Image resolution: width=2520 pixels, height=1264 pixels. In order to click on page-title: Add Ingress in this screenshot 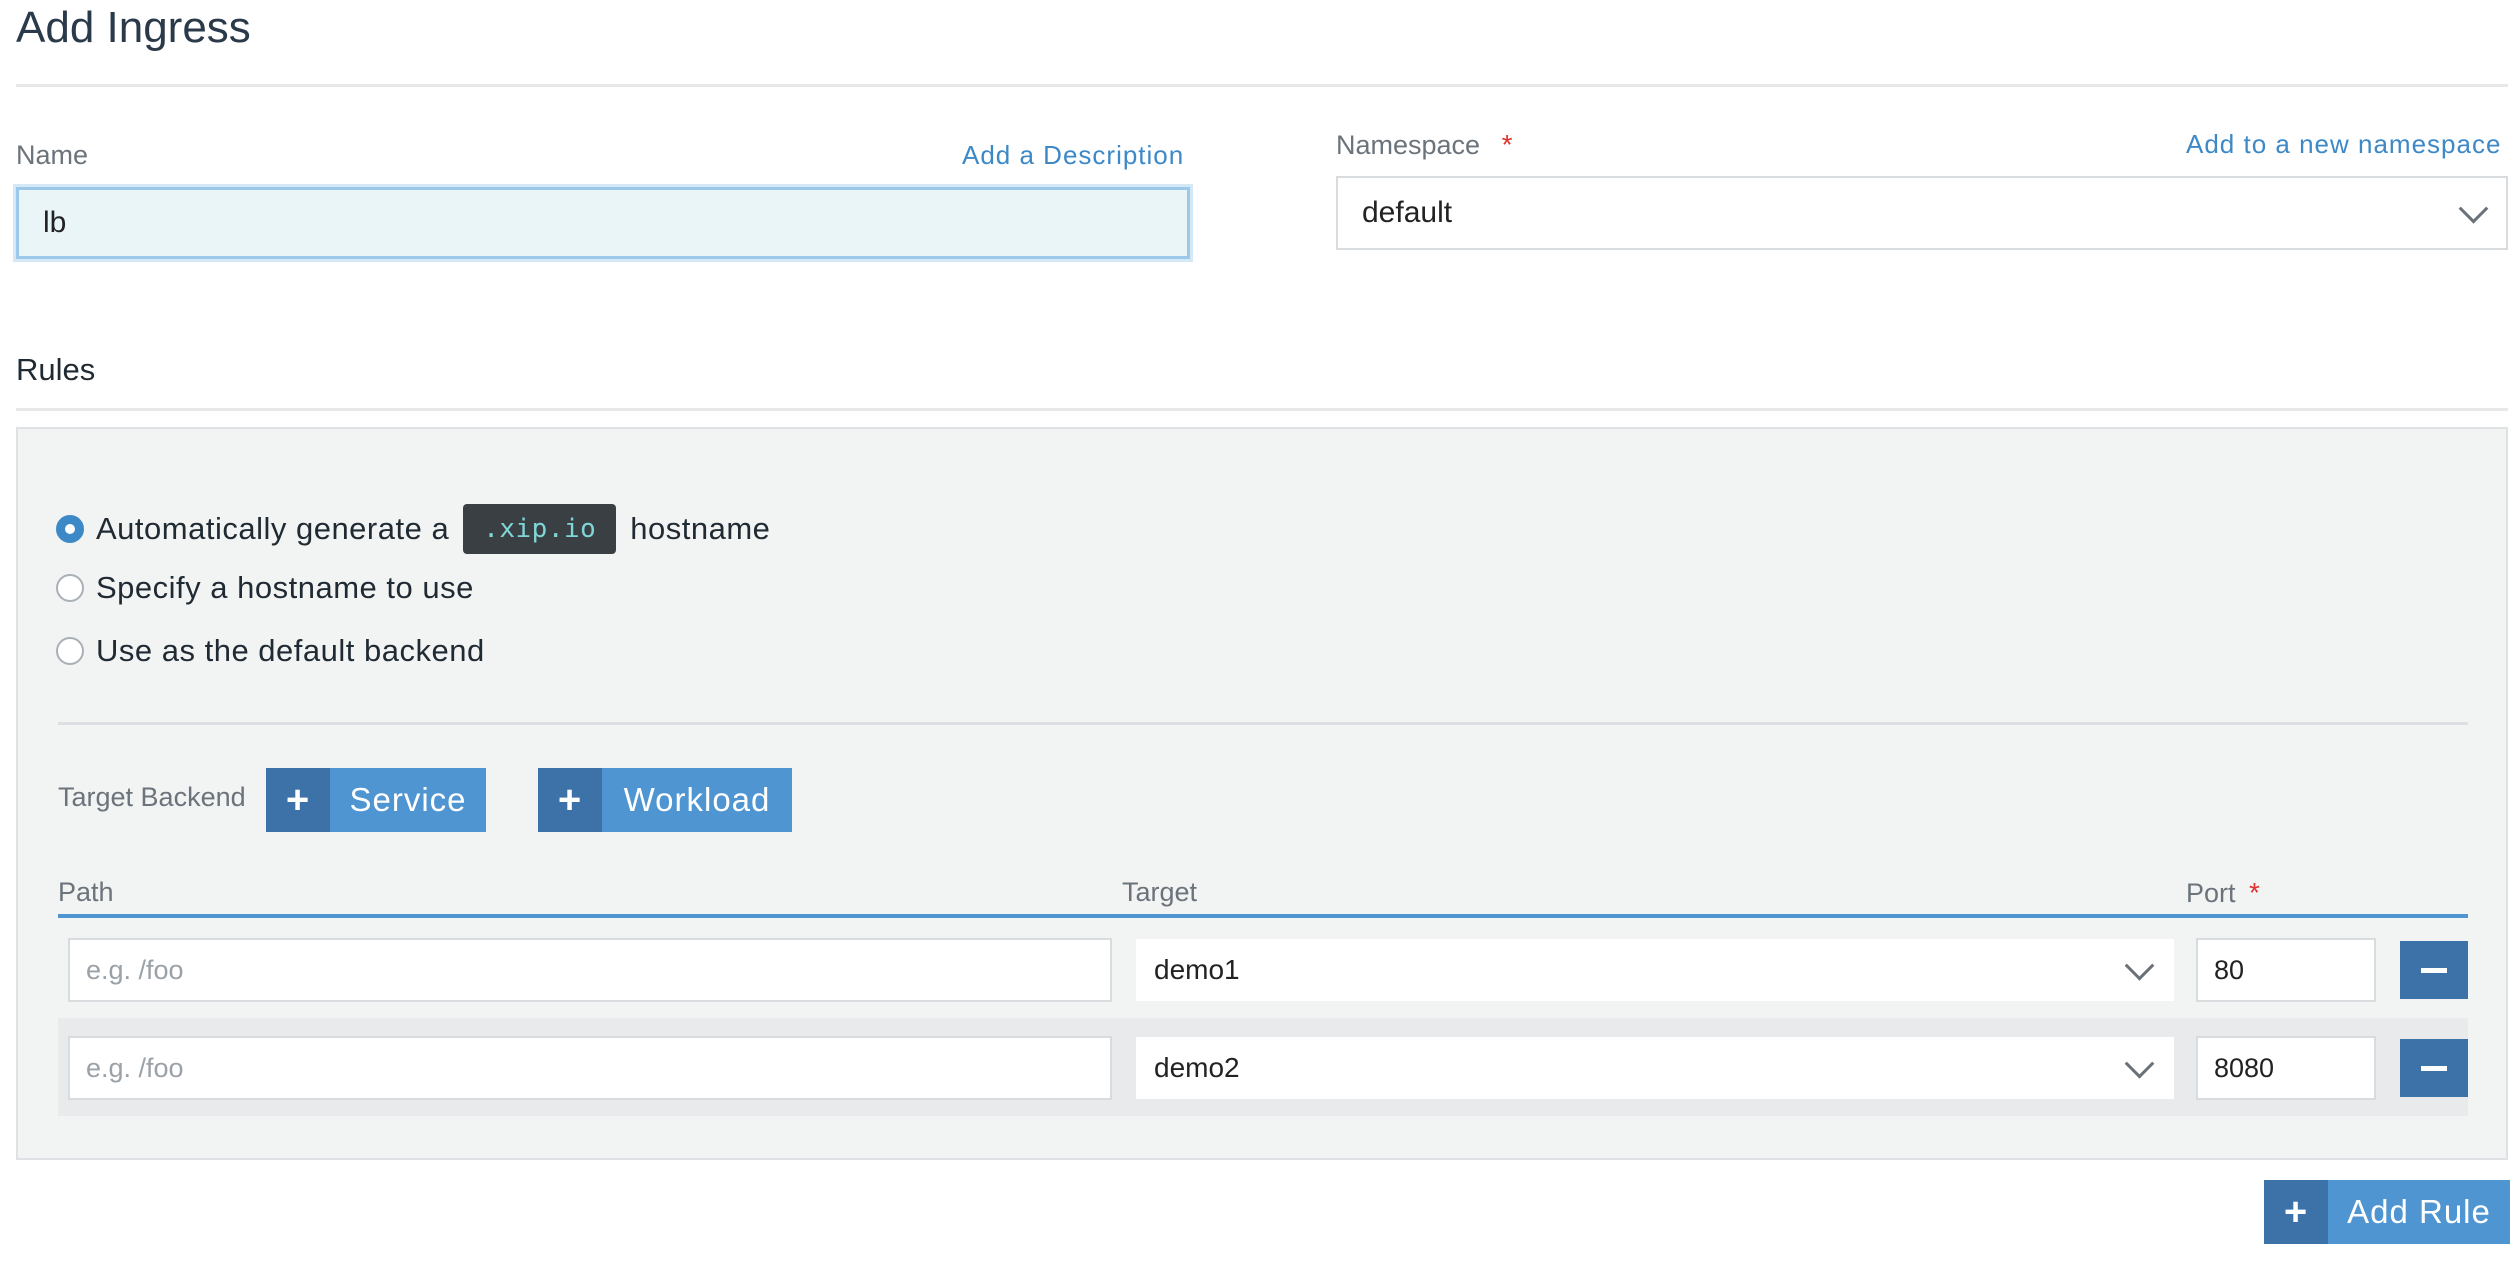, I will do `click(133, 27)`.